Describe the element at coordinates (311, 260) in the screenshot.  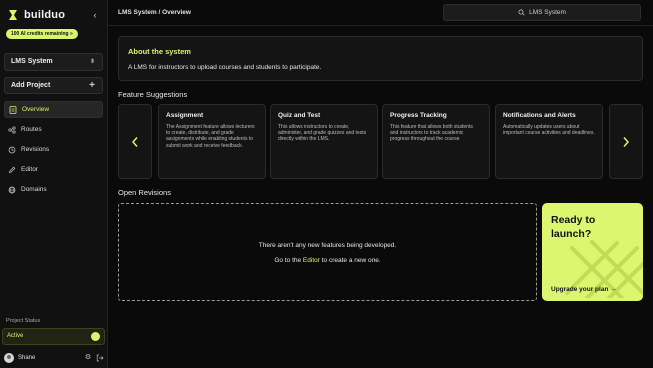
I see `editor-link: Editor` at that location.